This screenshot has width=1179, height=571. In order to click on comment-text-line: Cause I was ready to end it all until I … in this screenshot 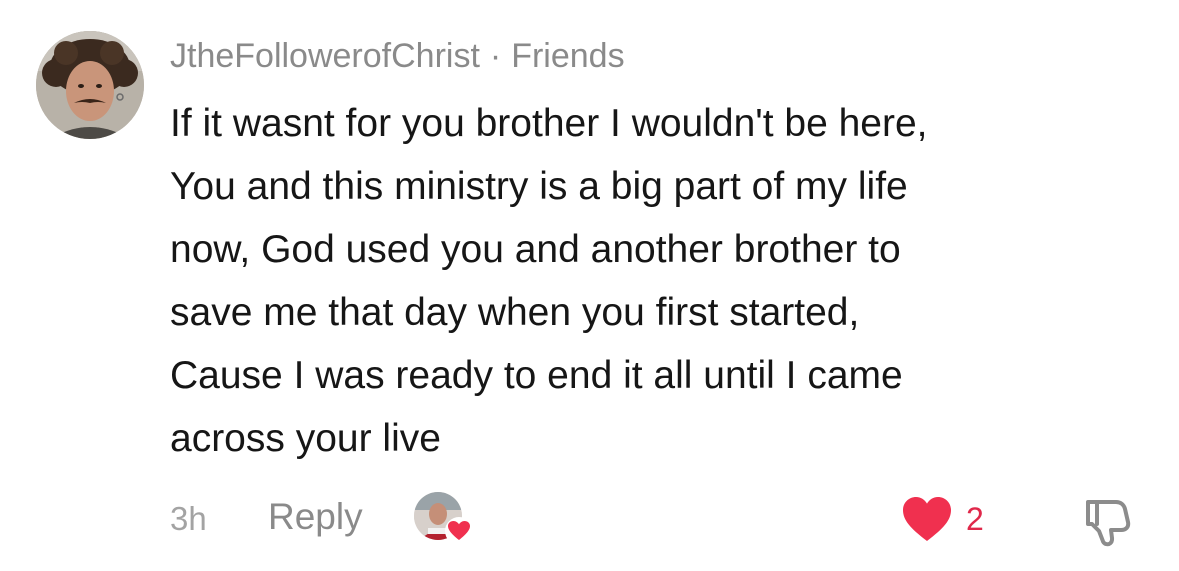, I will do `click(536, 375)`.